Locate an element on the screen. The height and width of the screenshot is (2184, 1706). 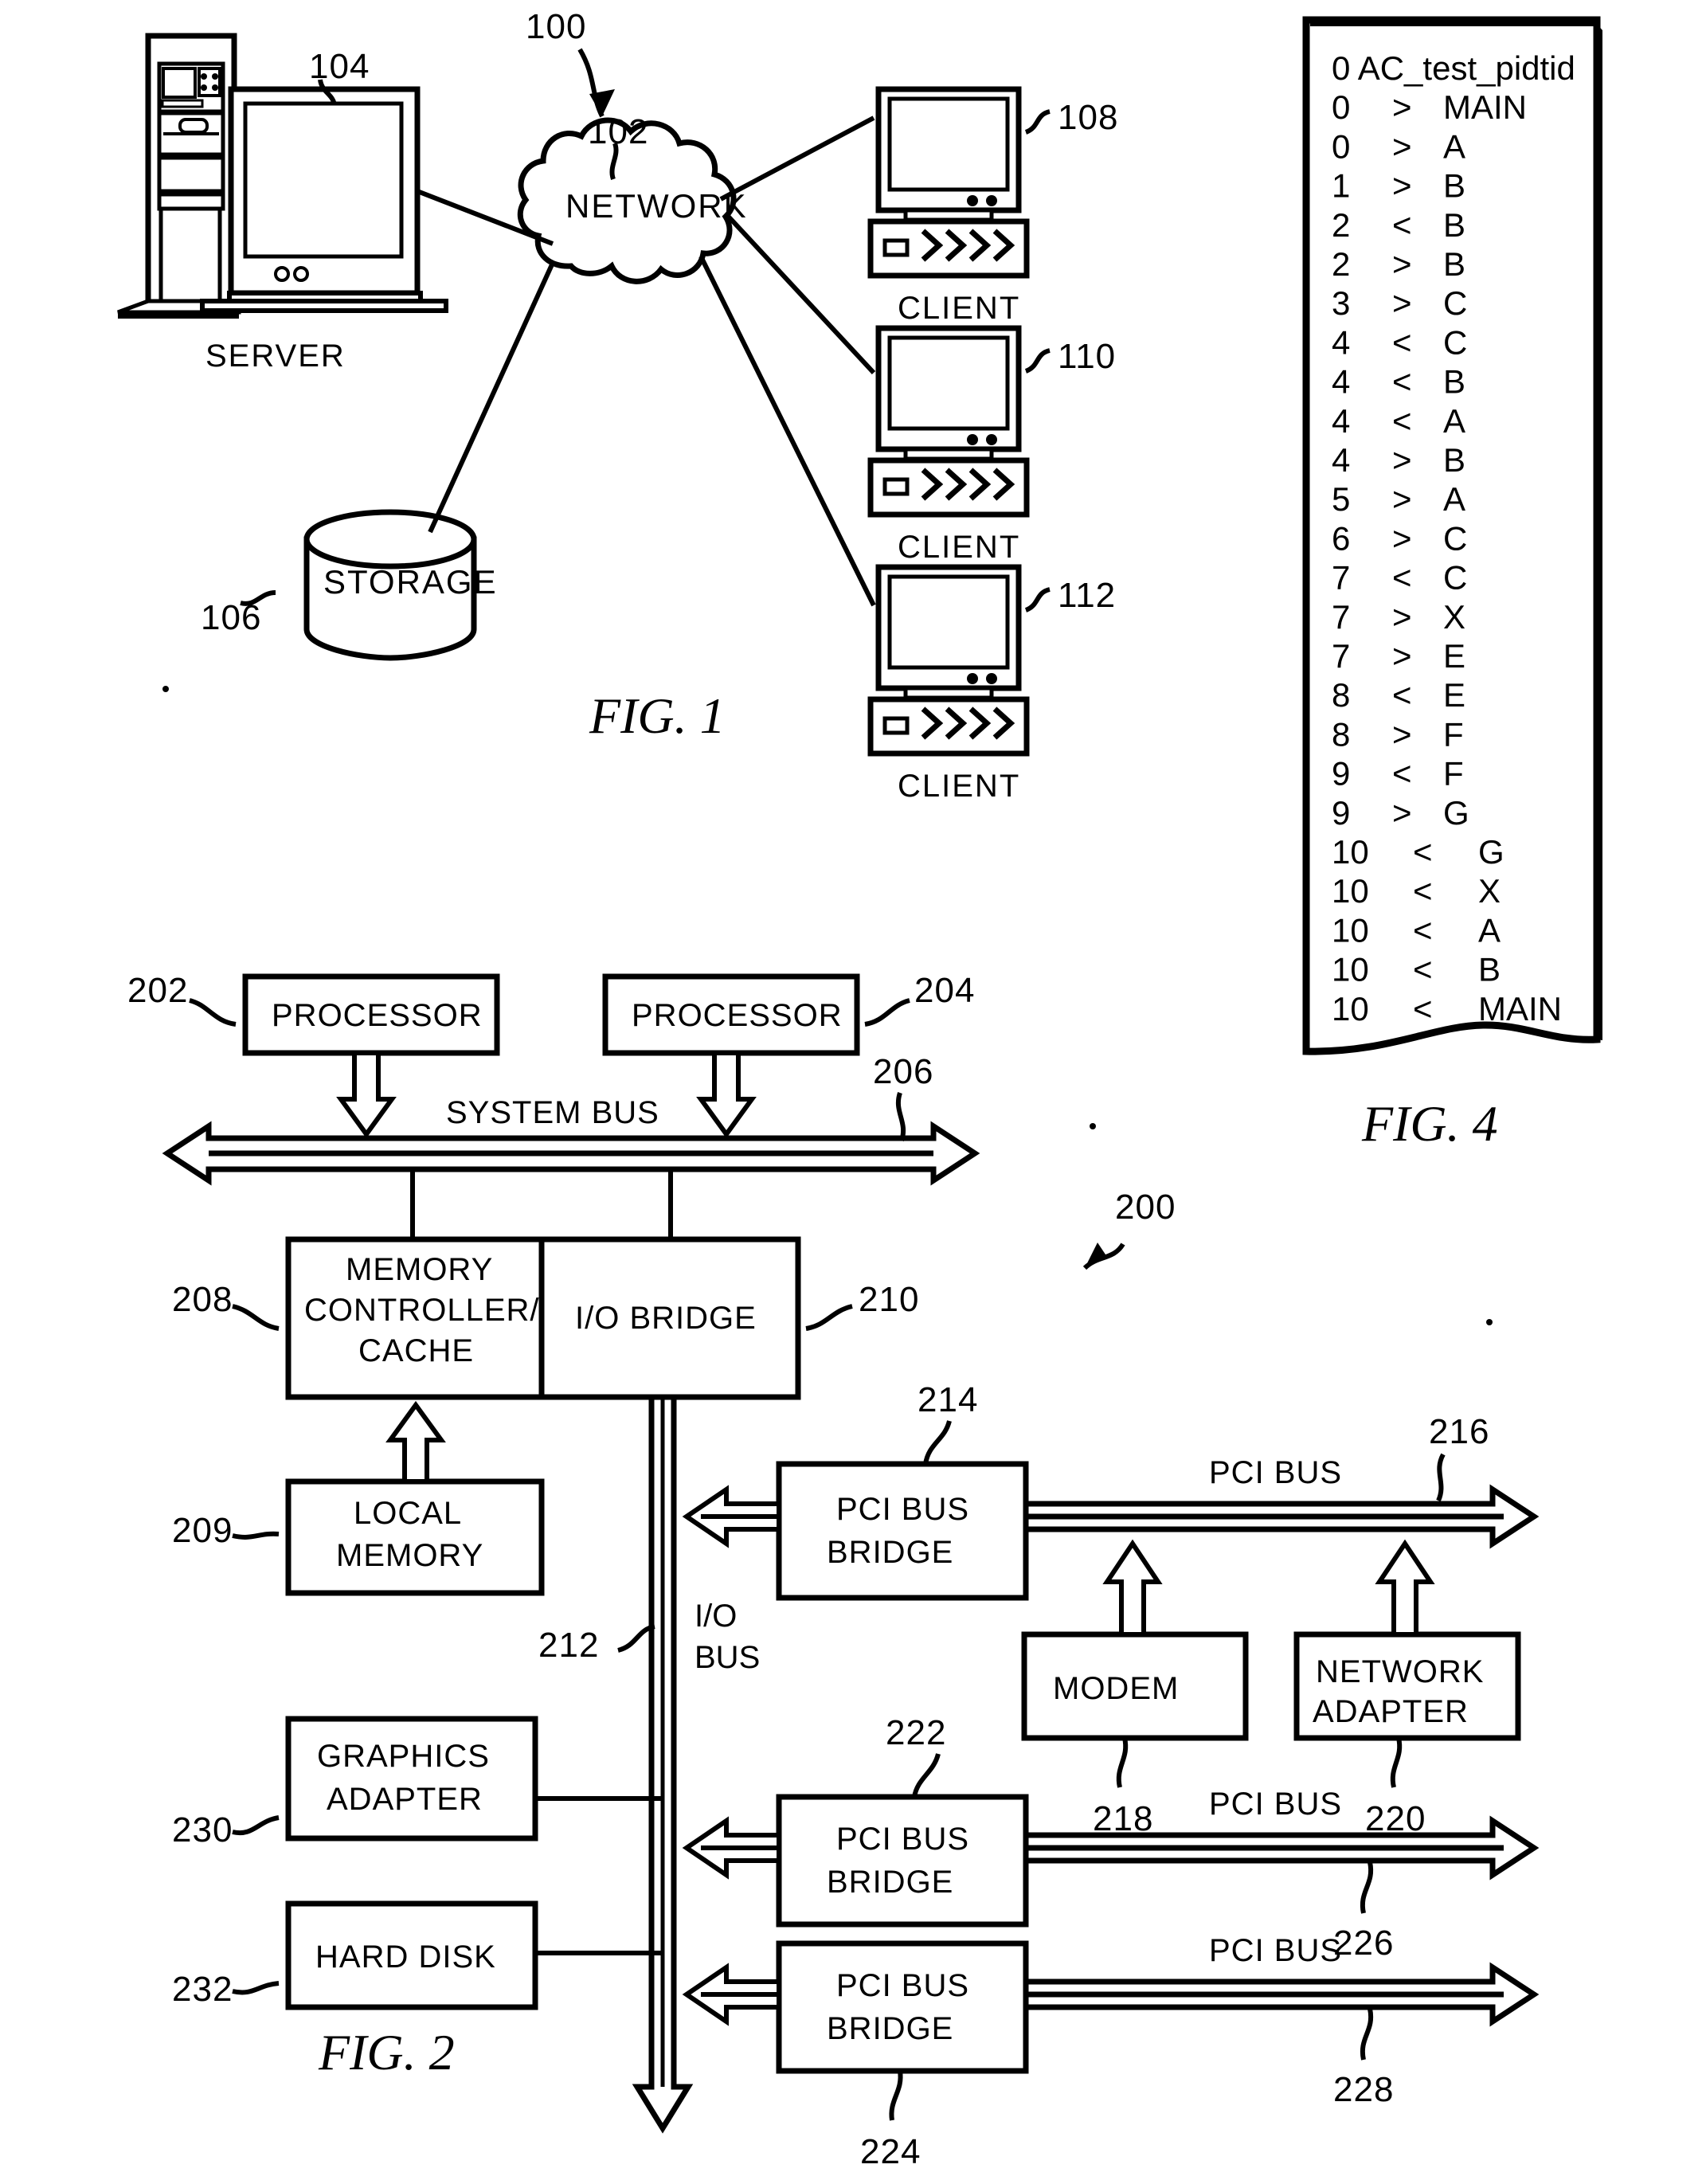
server-label: SERVER is located at coordinates (275, 356).